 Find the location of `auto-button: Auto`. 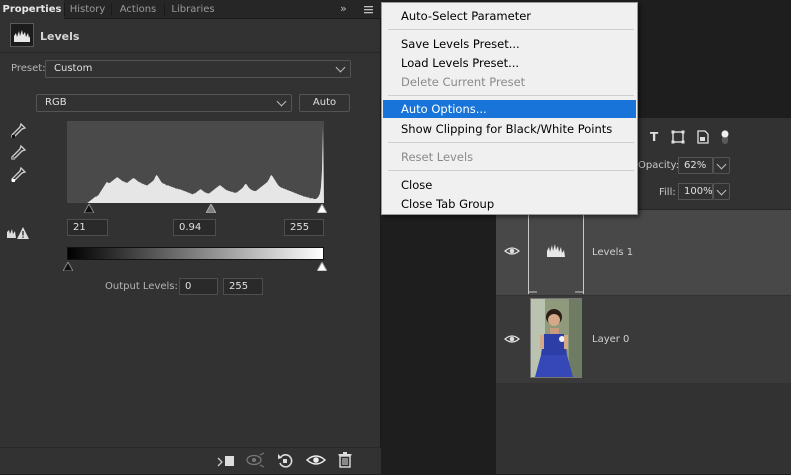

auto-button: Auto is located at coordinates (324, 103).